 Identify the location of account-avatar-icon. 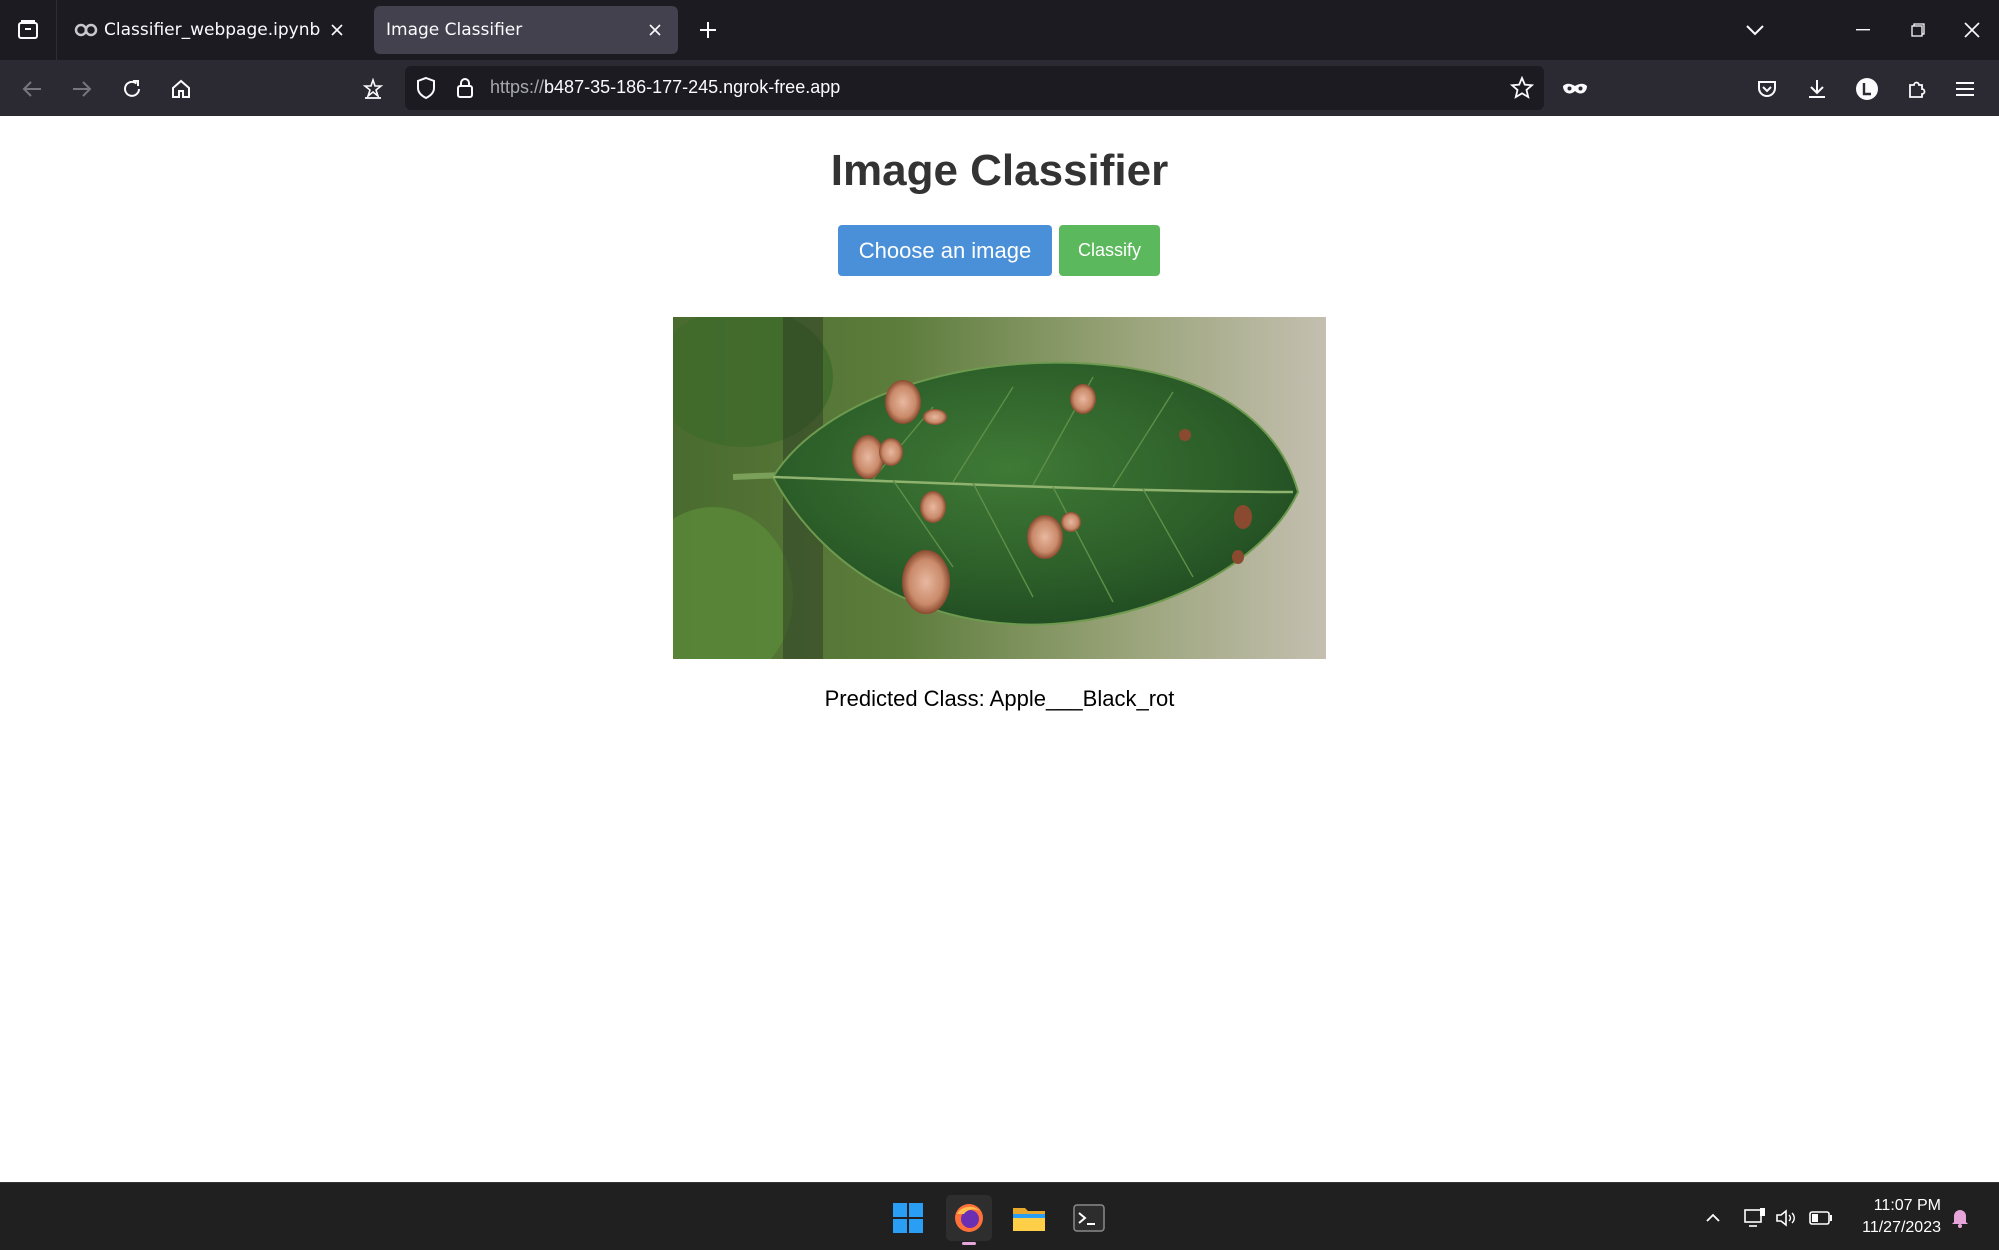
(1867, 89).